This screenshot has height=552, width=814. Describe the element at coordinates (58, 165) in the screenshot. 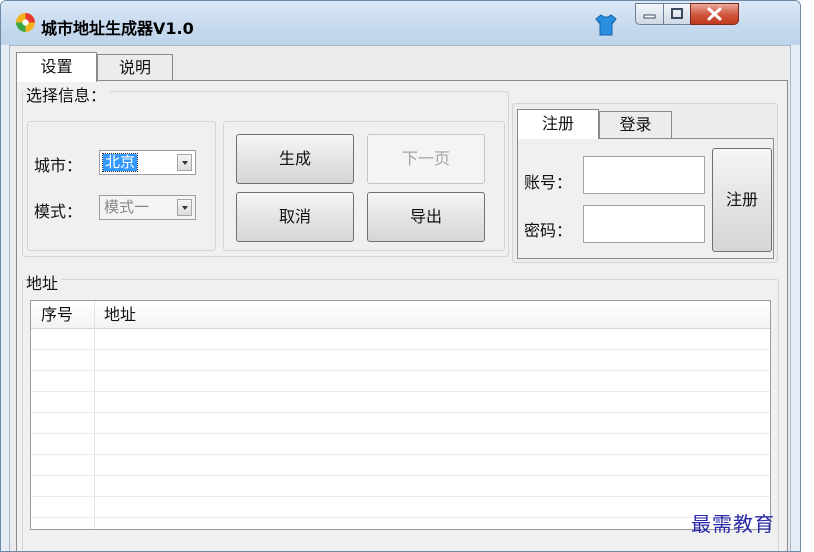

I see `city-label: 城市：` at that location.